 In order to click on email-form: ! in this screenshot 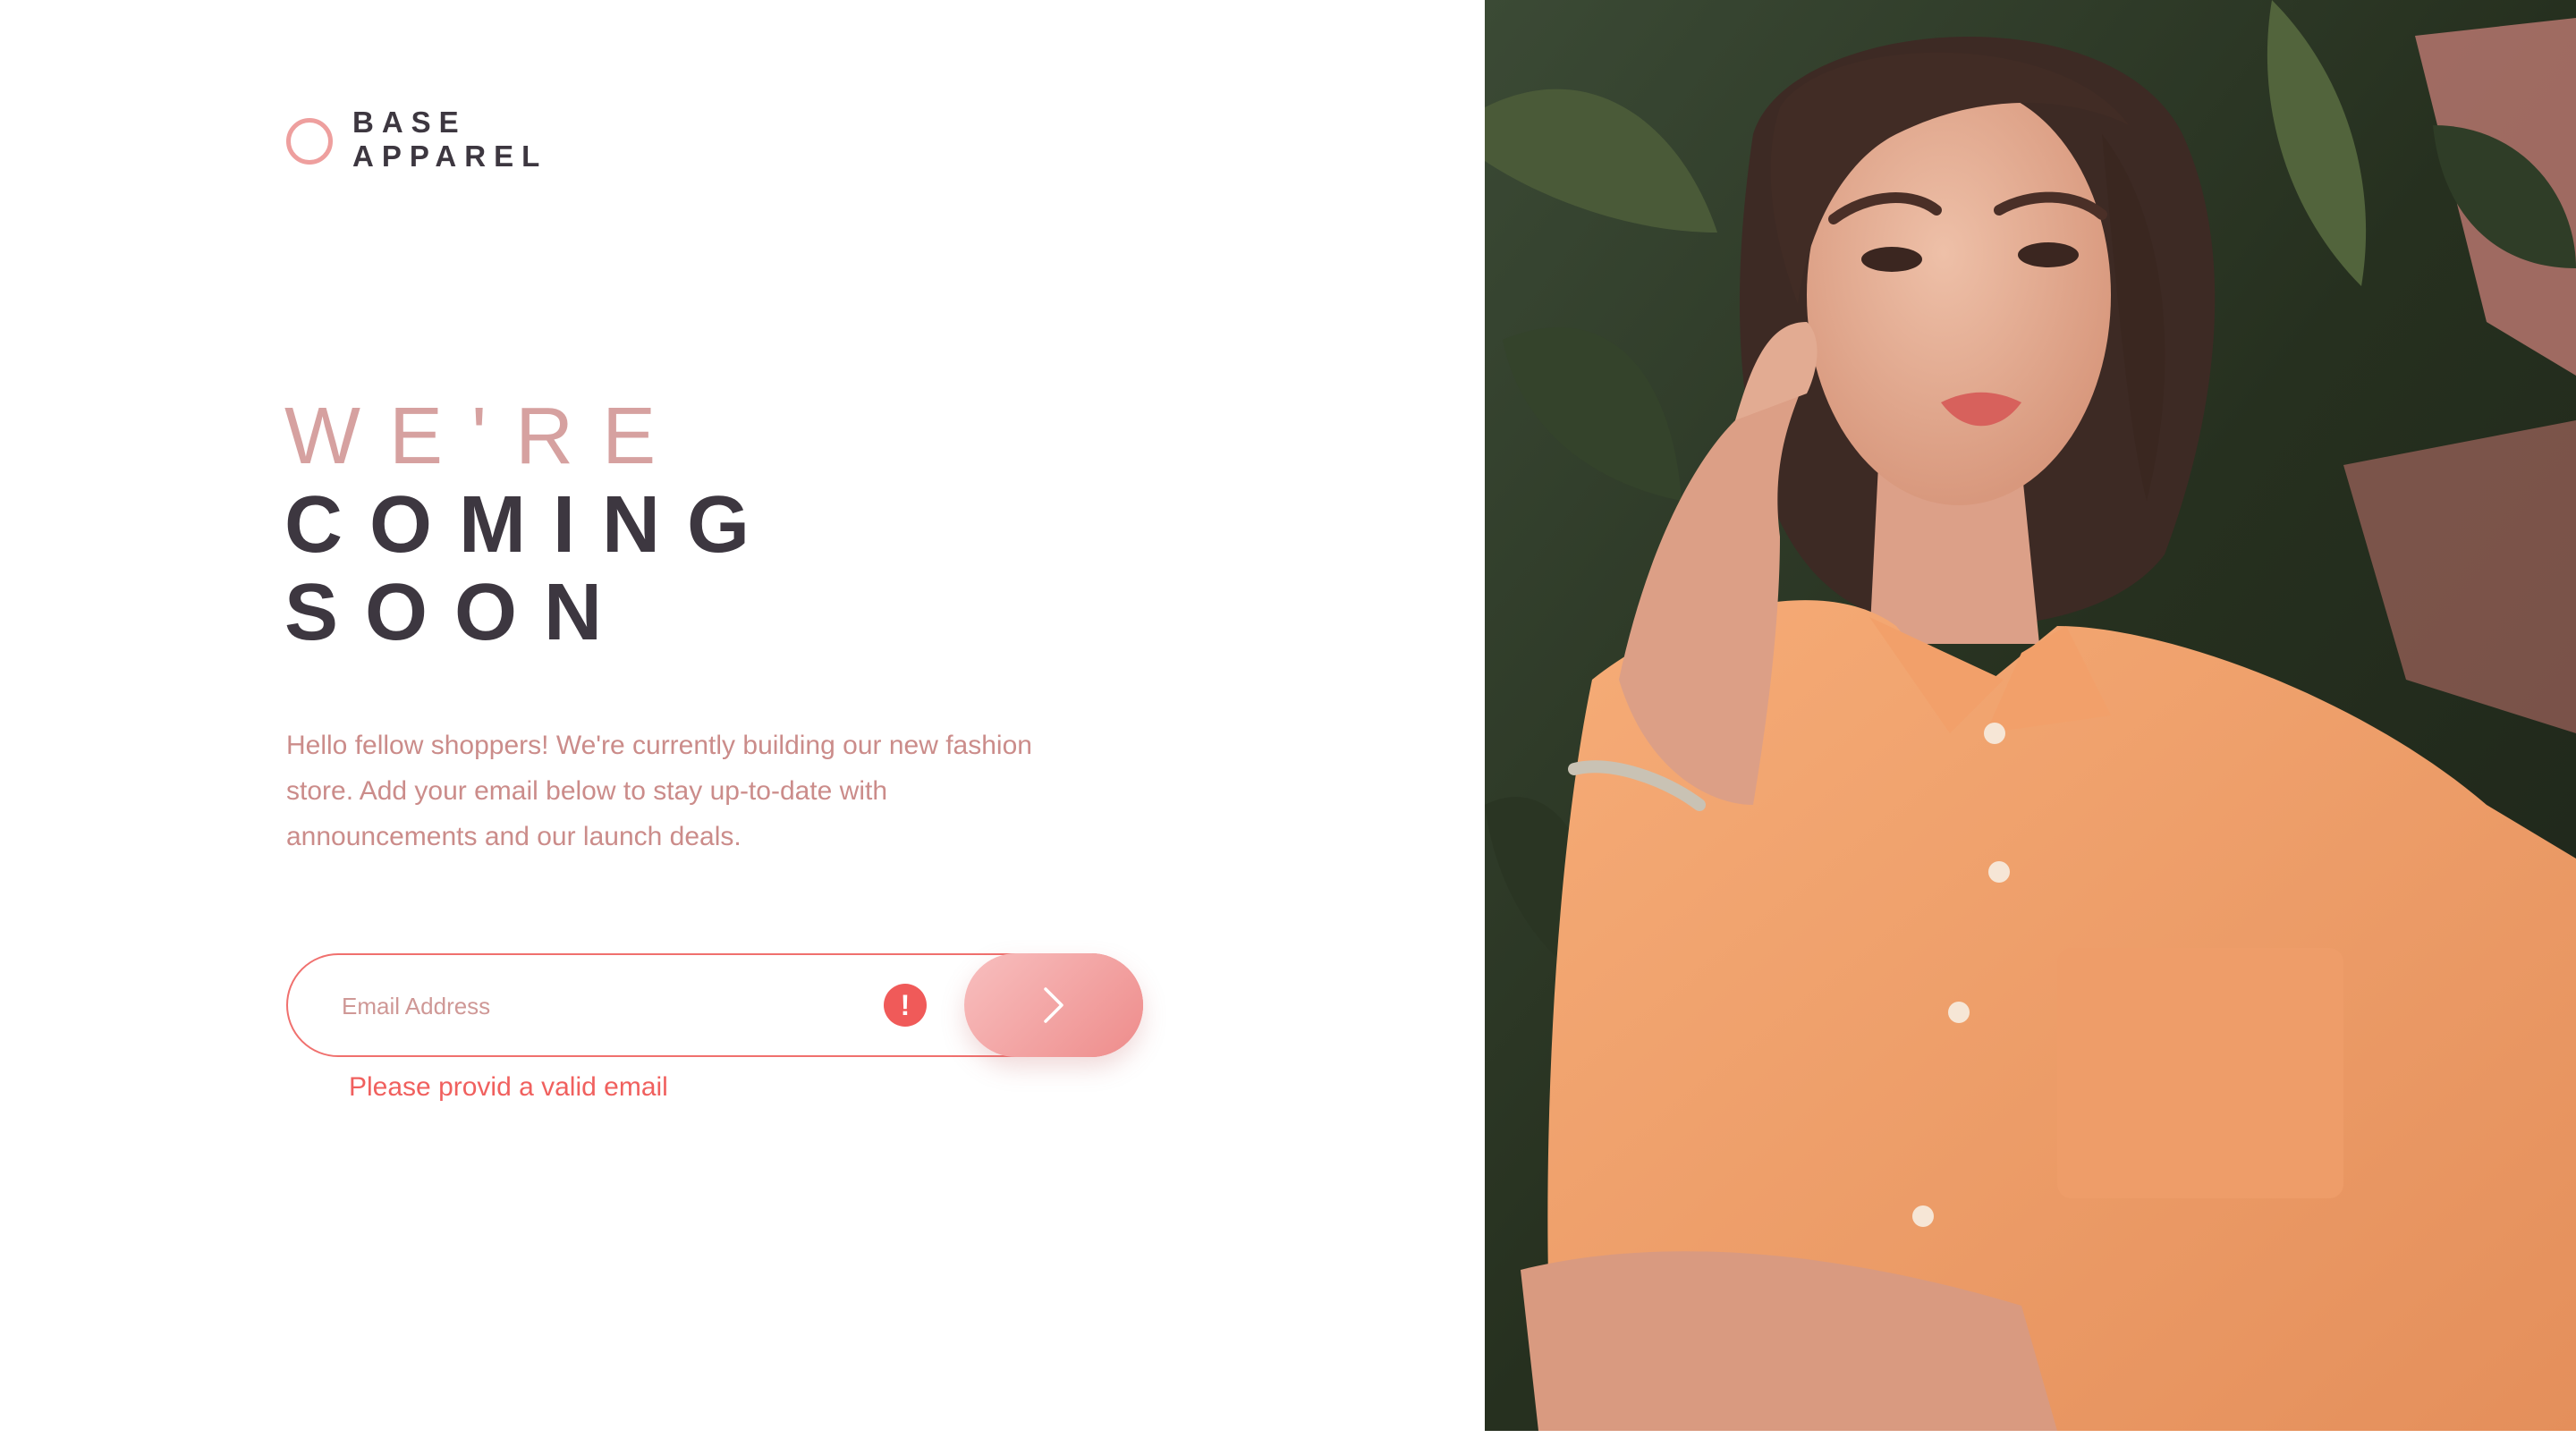, I will do `click(714, 1005)`.